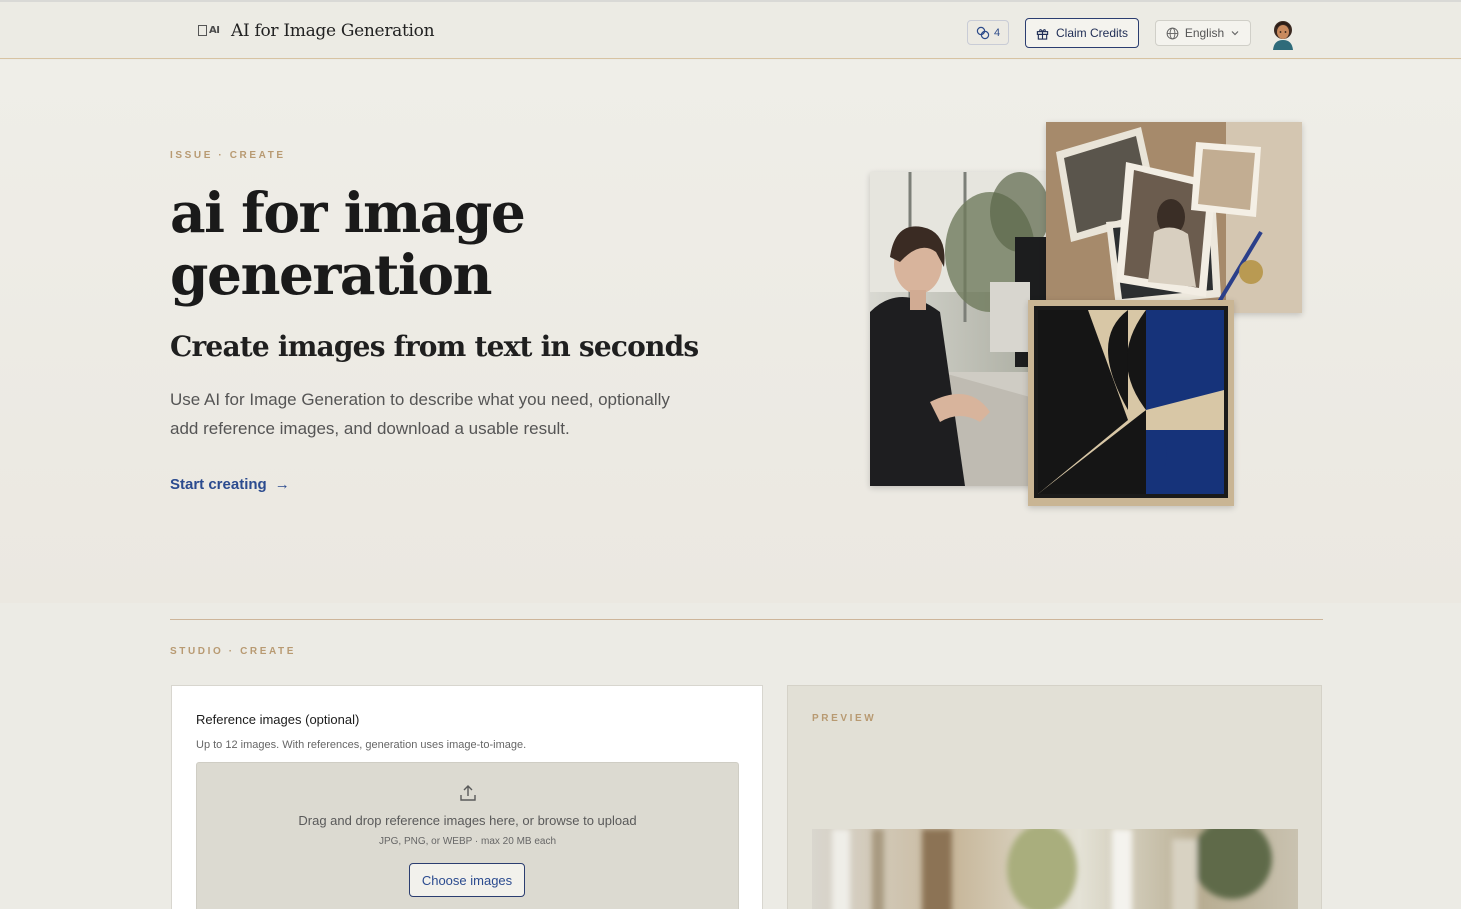 The height and width of the screenshot is (909, 1461). Describe the element at coordinates (1054, 797) in the screenshot. I see `preview-panel: PREVIEW` at that location.